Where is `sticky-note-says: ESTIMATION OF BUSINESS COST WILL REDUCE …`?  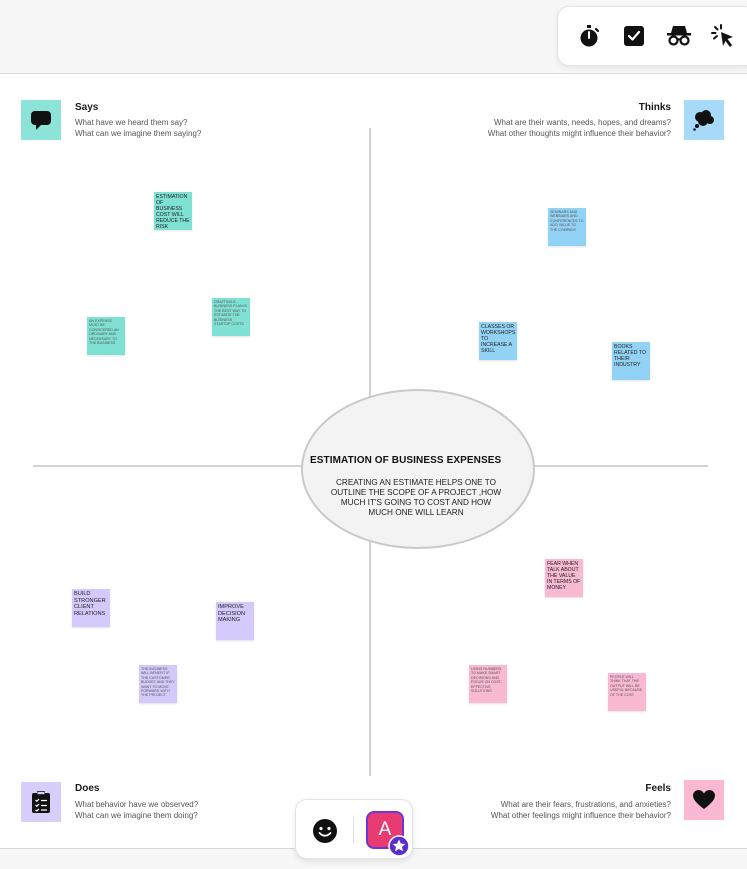 sticky-note-says: ESTIMATION OF BUSINESS COST WILL REDUCE … is located at coordinates (173, 211).